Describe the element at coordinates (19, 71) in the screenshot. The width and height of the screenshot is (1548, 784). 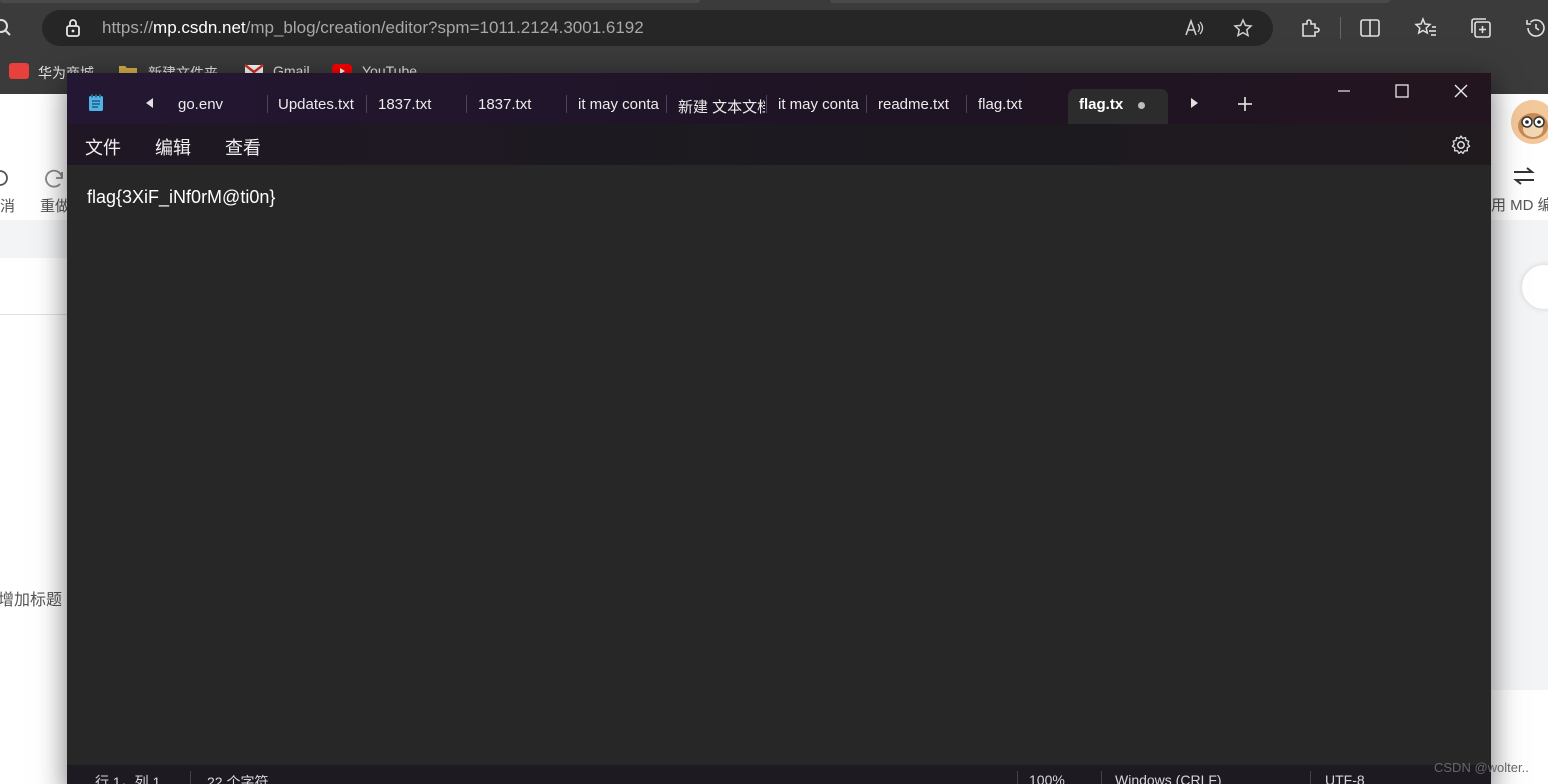
I see `huawei-mall-icon` at that location.